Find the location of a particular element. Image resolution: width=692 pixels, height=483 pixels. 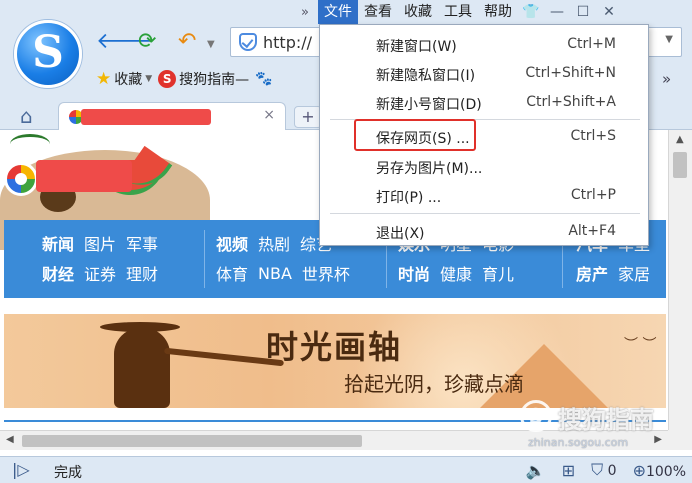

nav-link: 育儿 is located at coordinates (498, 273).